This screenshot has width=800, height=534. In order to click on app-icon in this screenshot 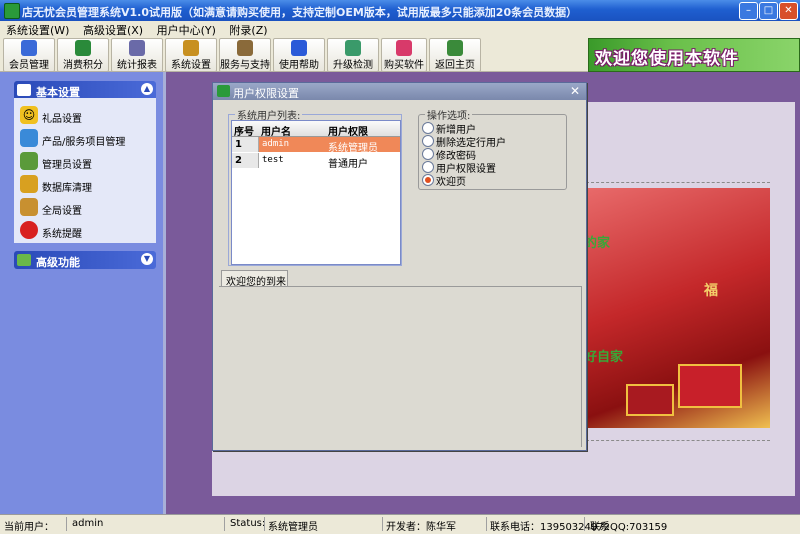, I will do `click(12, 11)`.